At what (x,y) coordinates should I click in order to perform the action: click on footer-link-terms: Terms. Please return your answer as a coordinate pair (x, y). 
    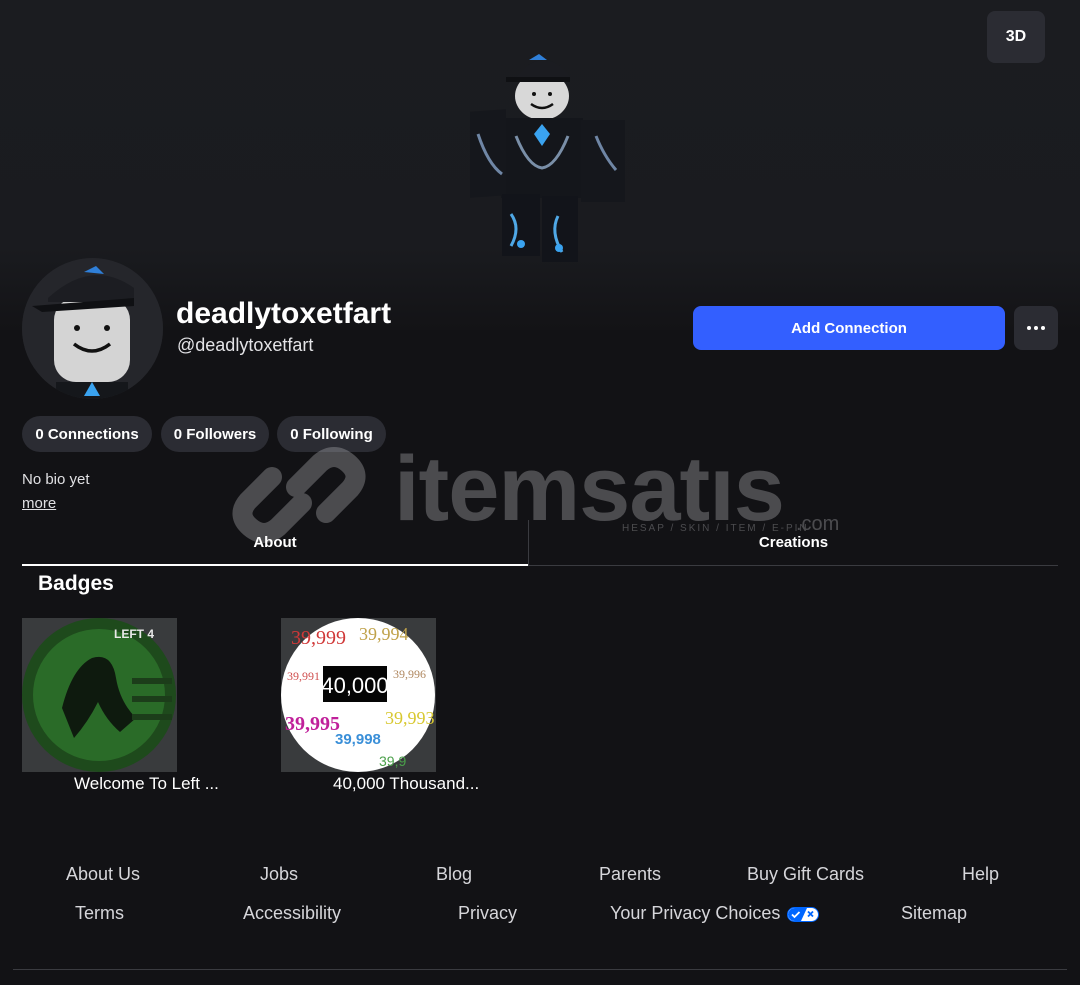
    Looking at the image, I should click on (99, 913).